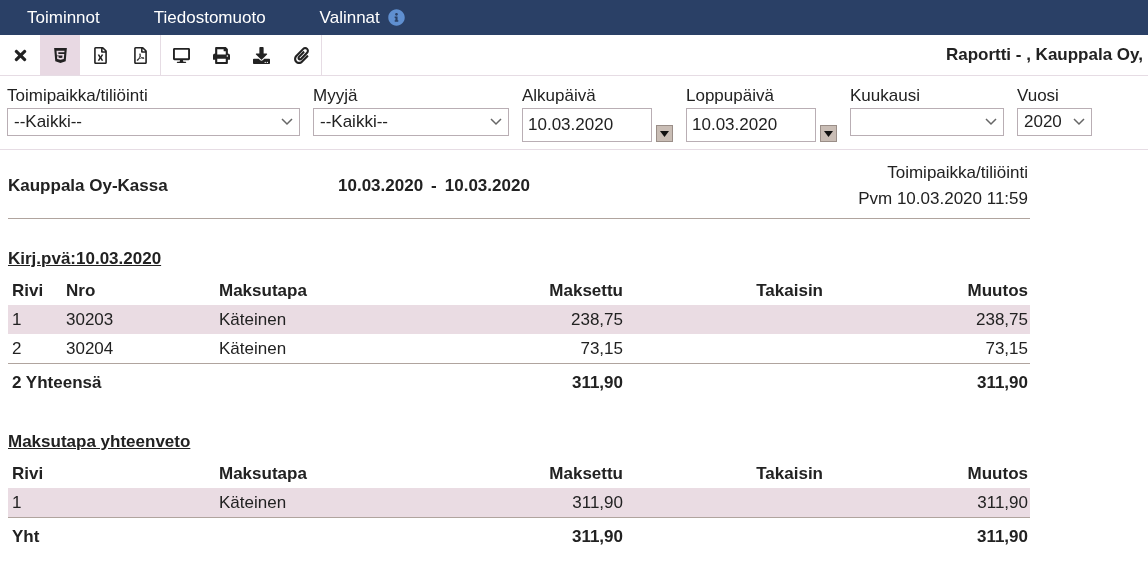  Describe the element at coordinates (57, 383) in the screenshot. I see `total-label: 2 Yhteensä` at that location.